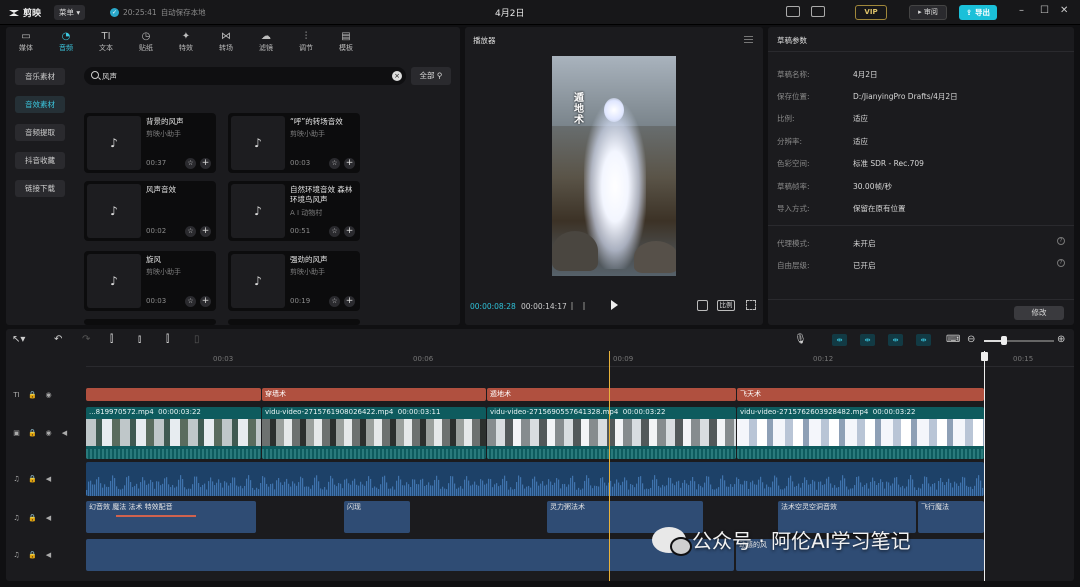 The image size is (1080, 587). I want to click on fit-screen-icon, so click(702, 305).